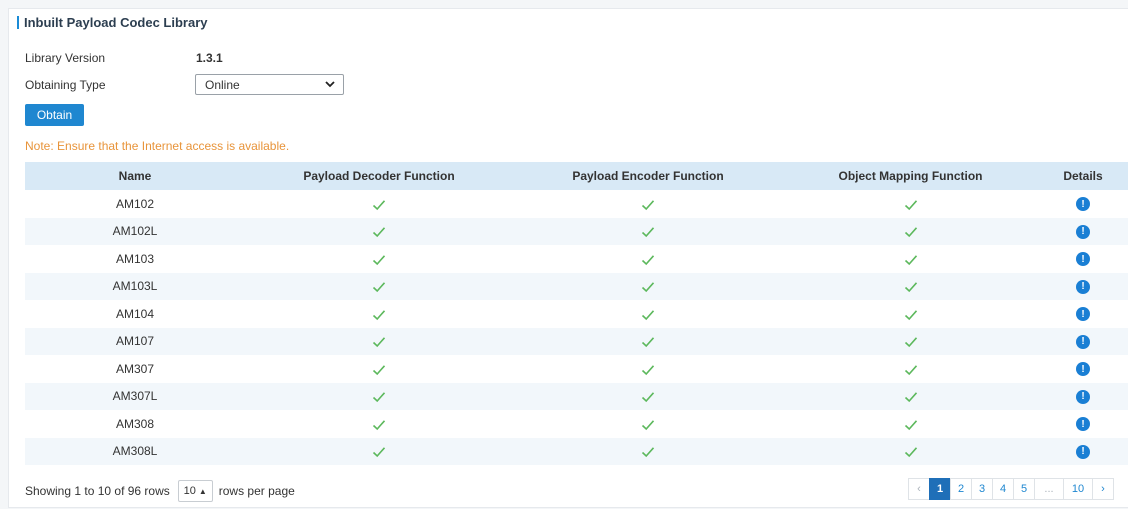 The height and width of the screenshot is (509, 1128). I want to click on next-page-button: ›, so click(1103, 489).